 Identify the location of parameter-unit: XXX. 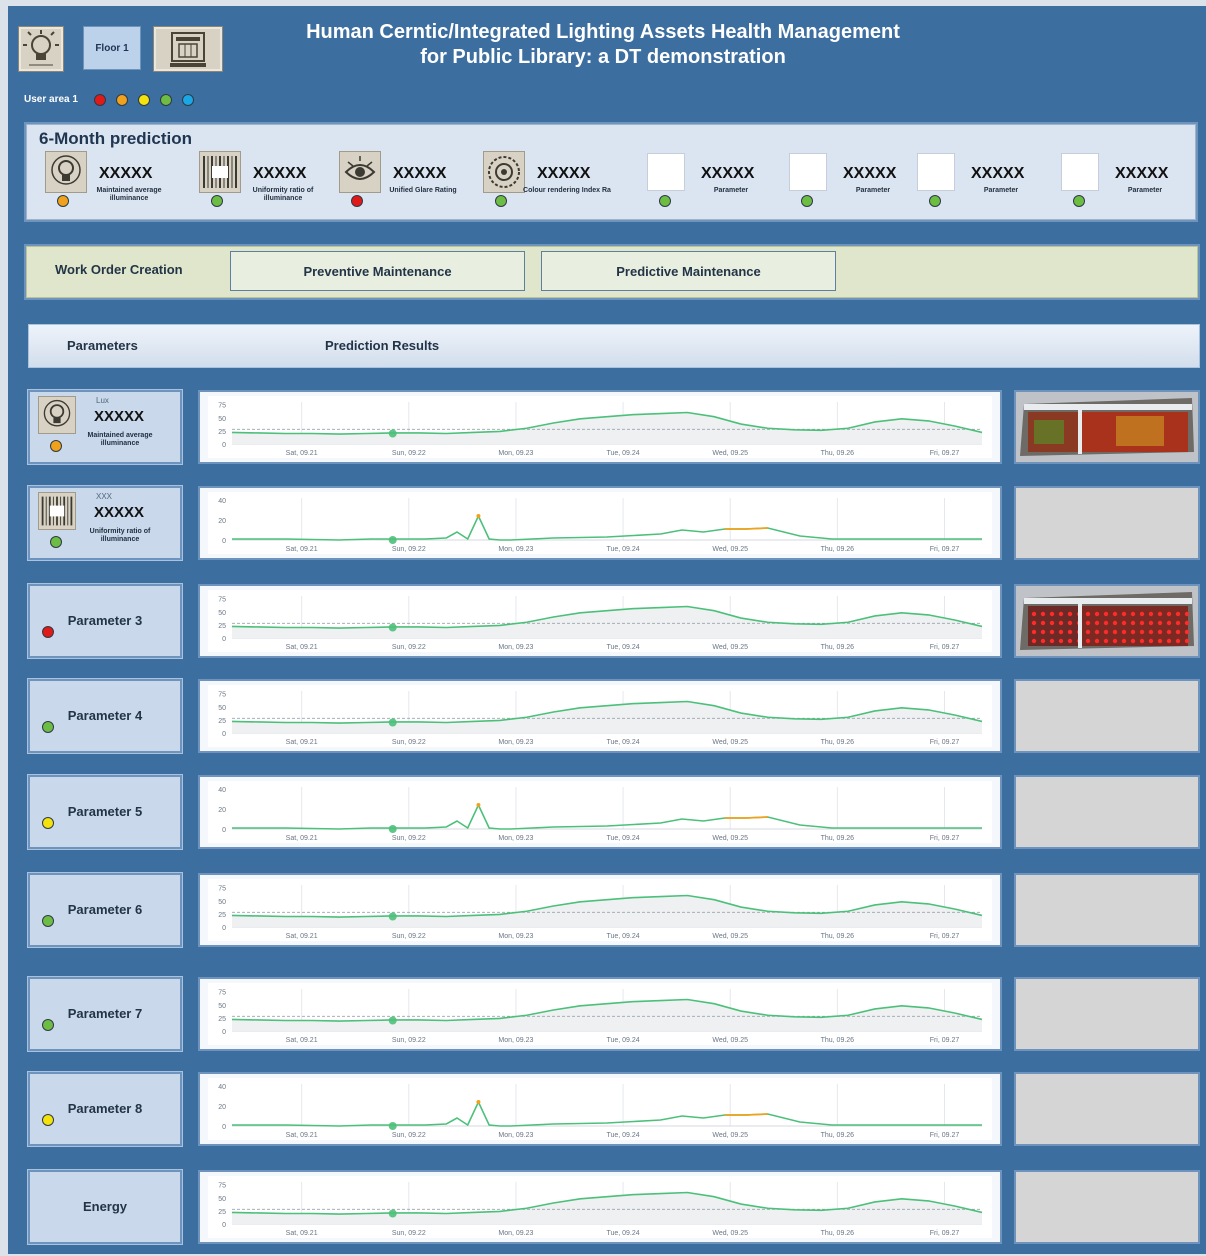
(104, 496).